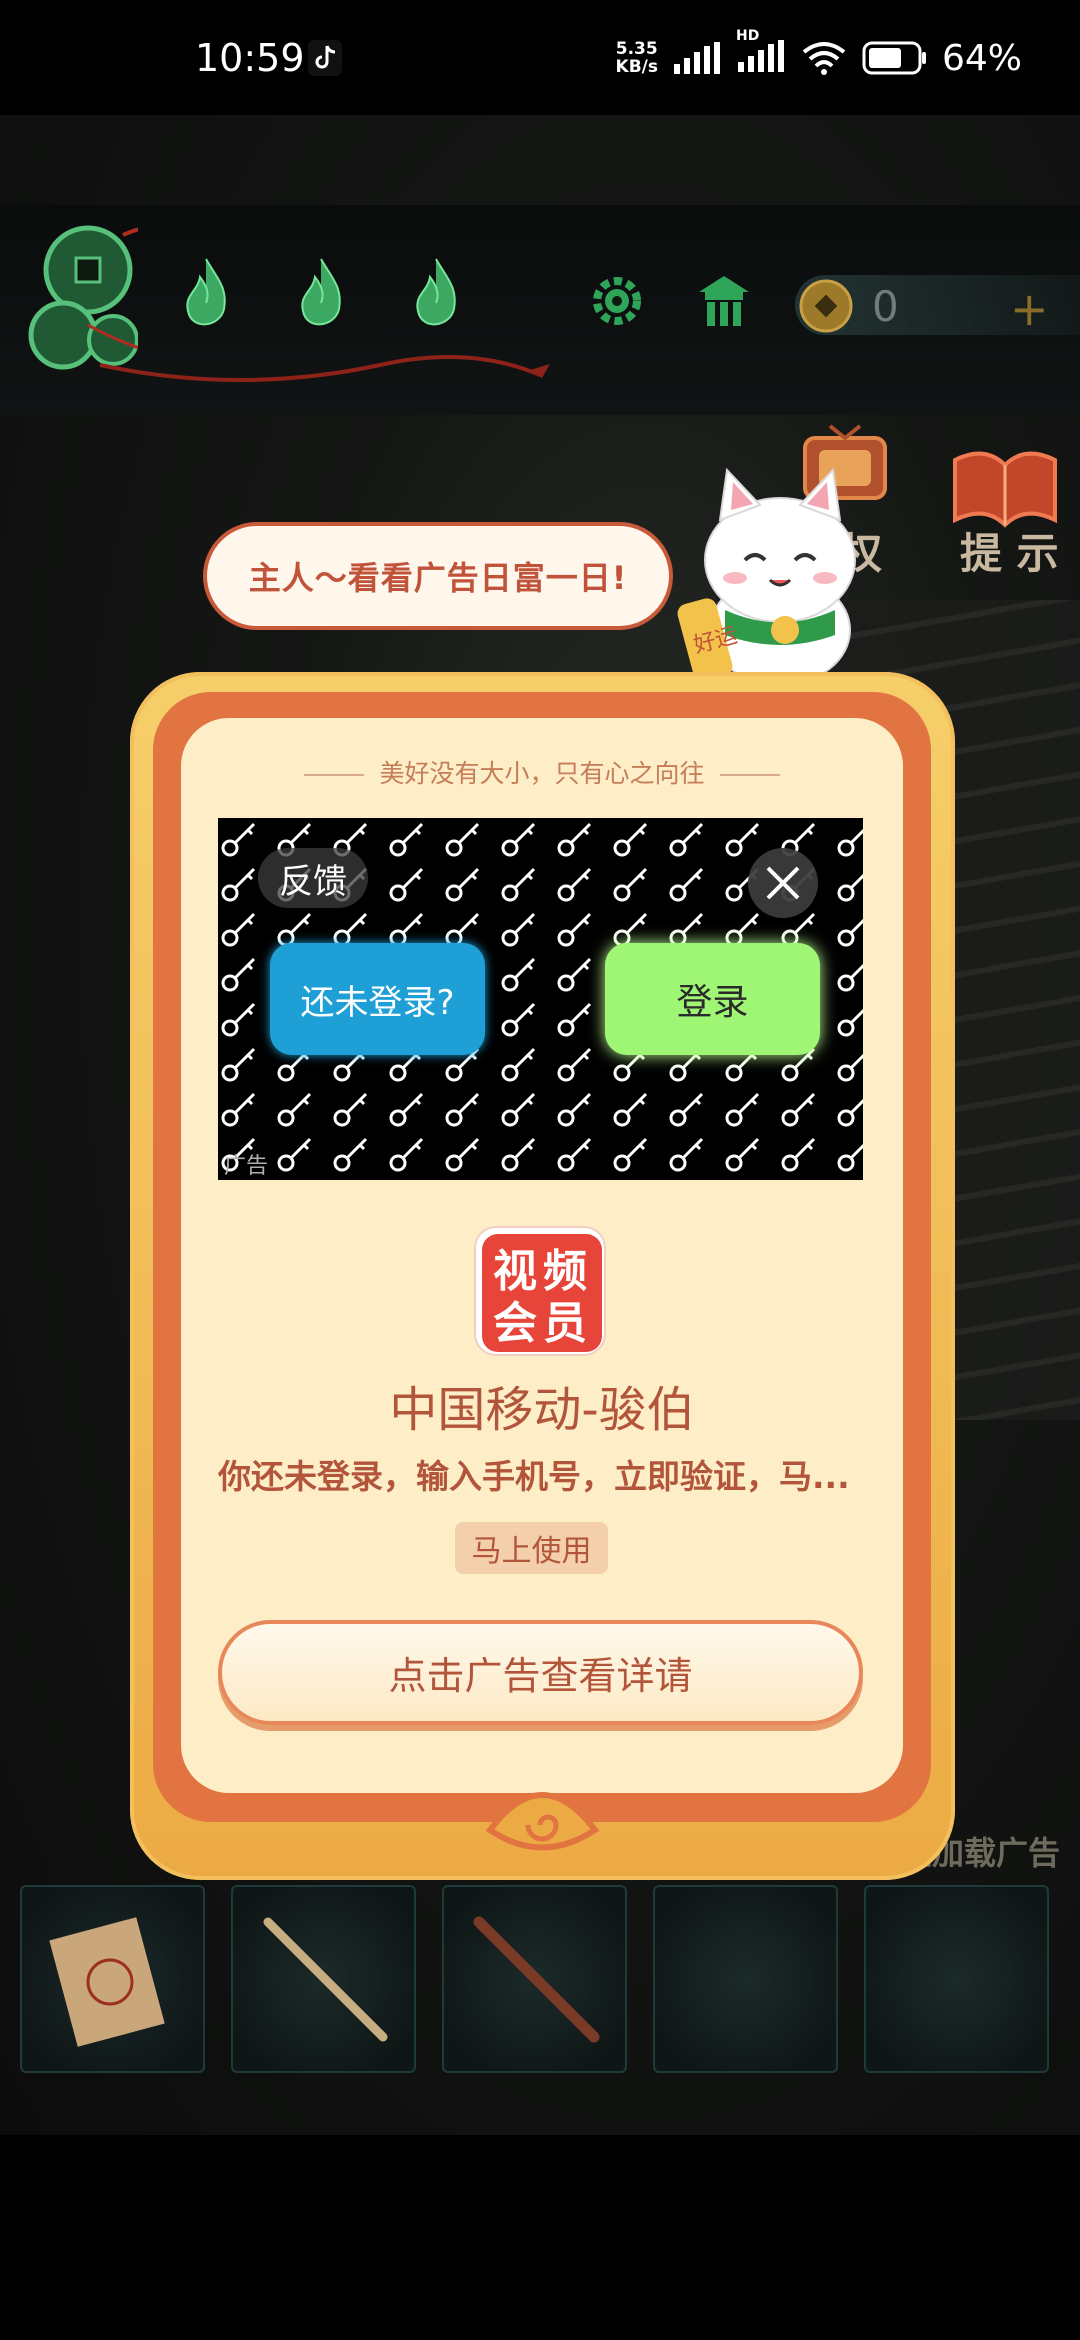  I want to click on bamboo-stick-item-icon, so click(325, 1979).